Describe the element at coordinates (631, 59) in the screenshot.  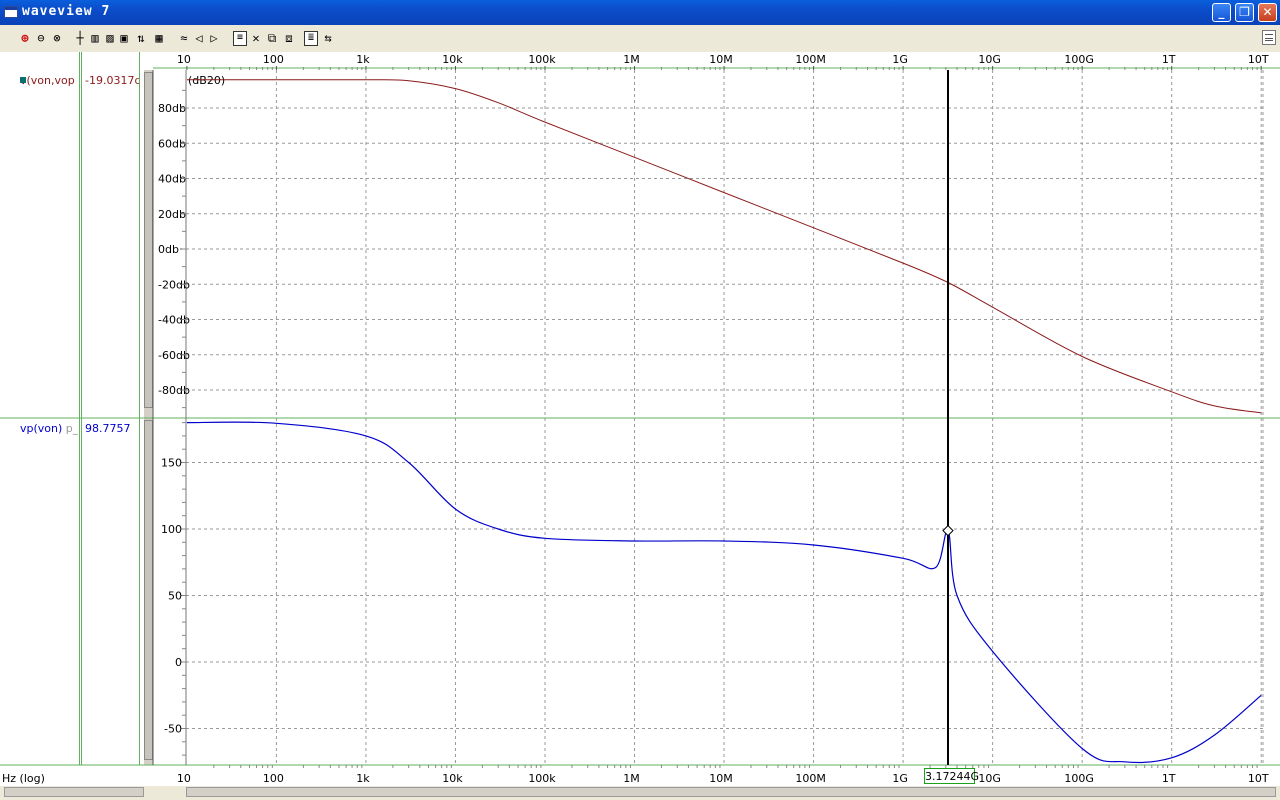
I see `x-tick-label-top: 1M` at that location.